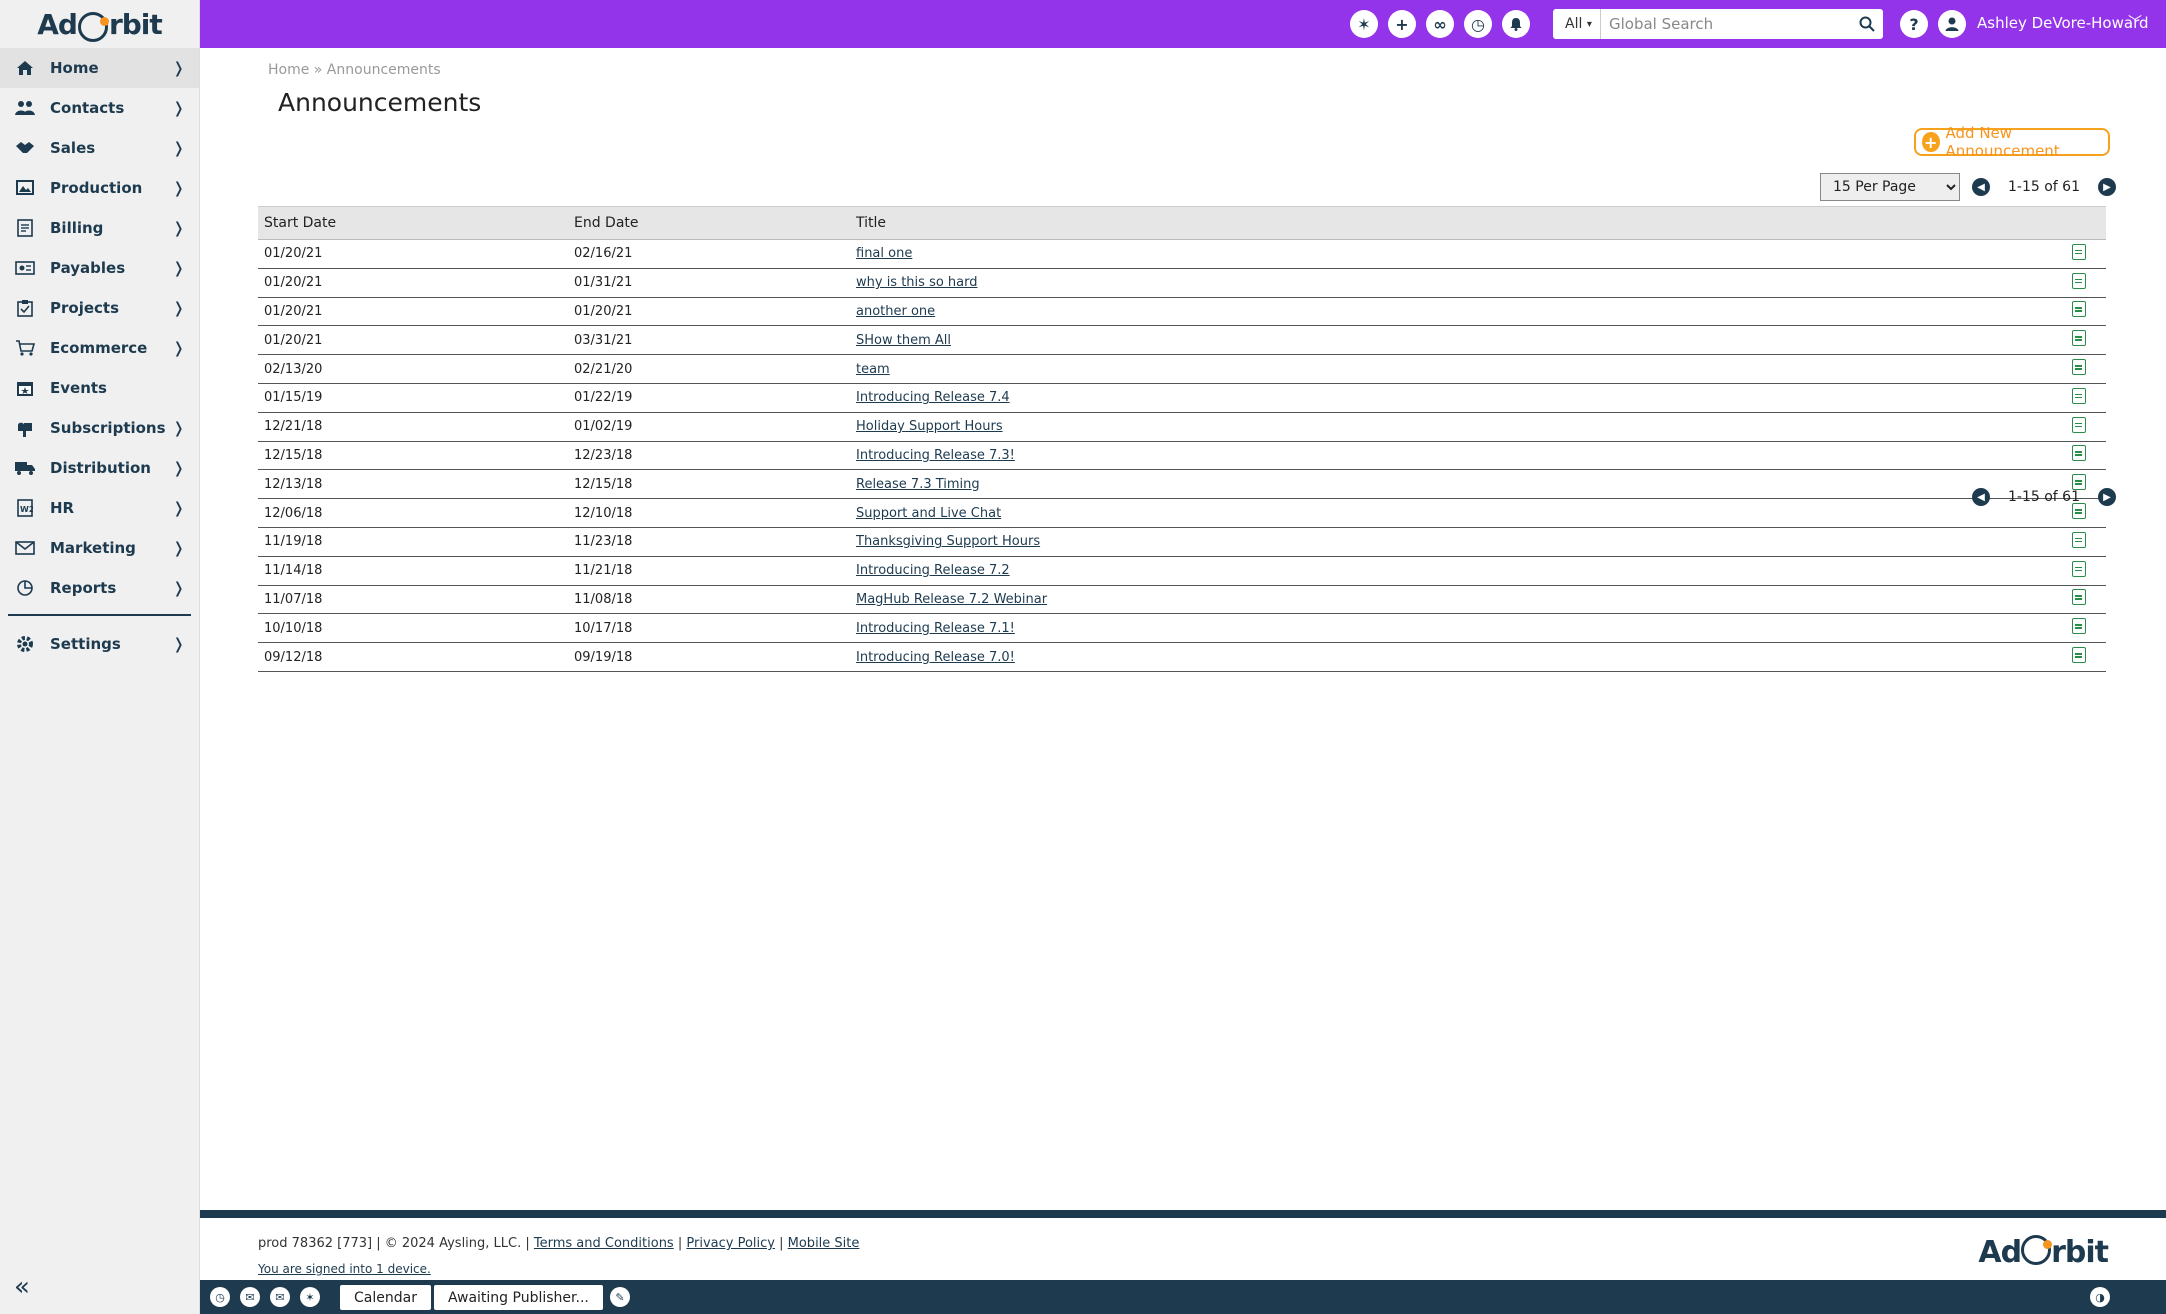 The width and height of the screenshot is (2166, 1314). I want to click on announcement-title-link: Holiday Support Hours, so click(929, 426).